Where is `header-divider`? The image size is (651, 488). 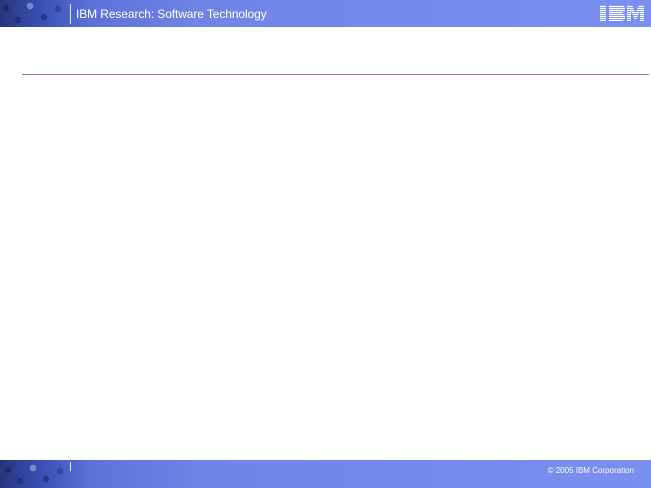
header-divider is located at coordinates (70, 14).